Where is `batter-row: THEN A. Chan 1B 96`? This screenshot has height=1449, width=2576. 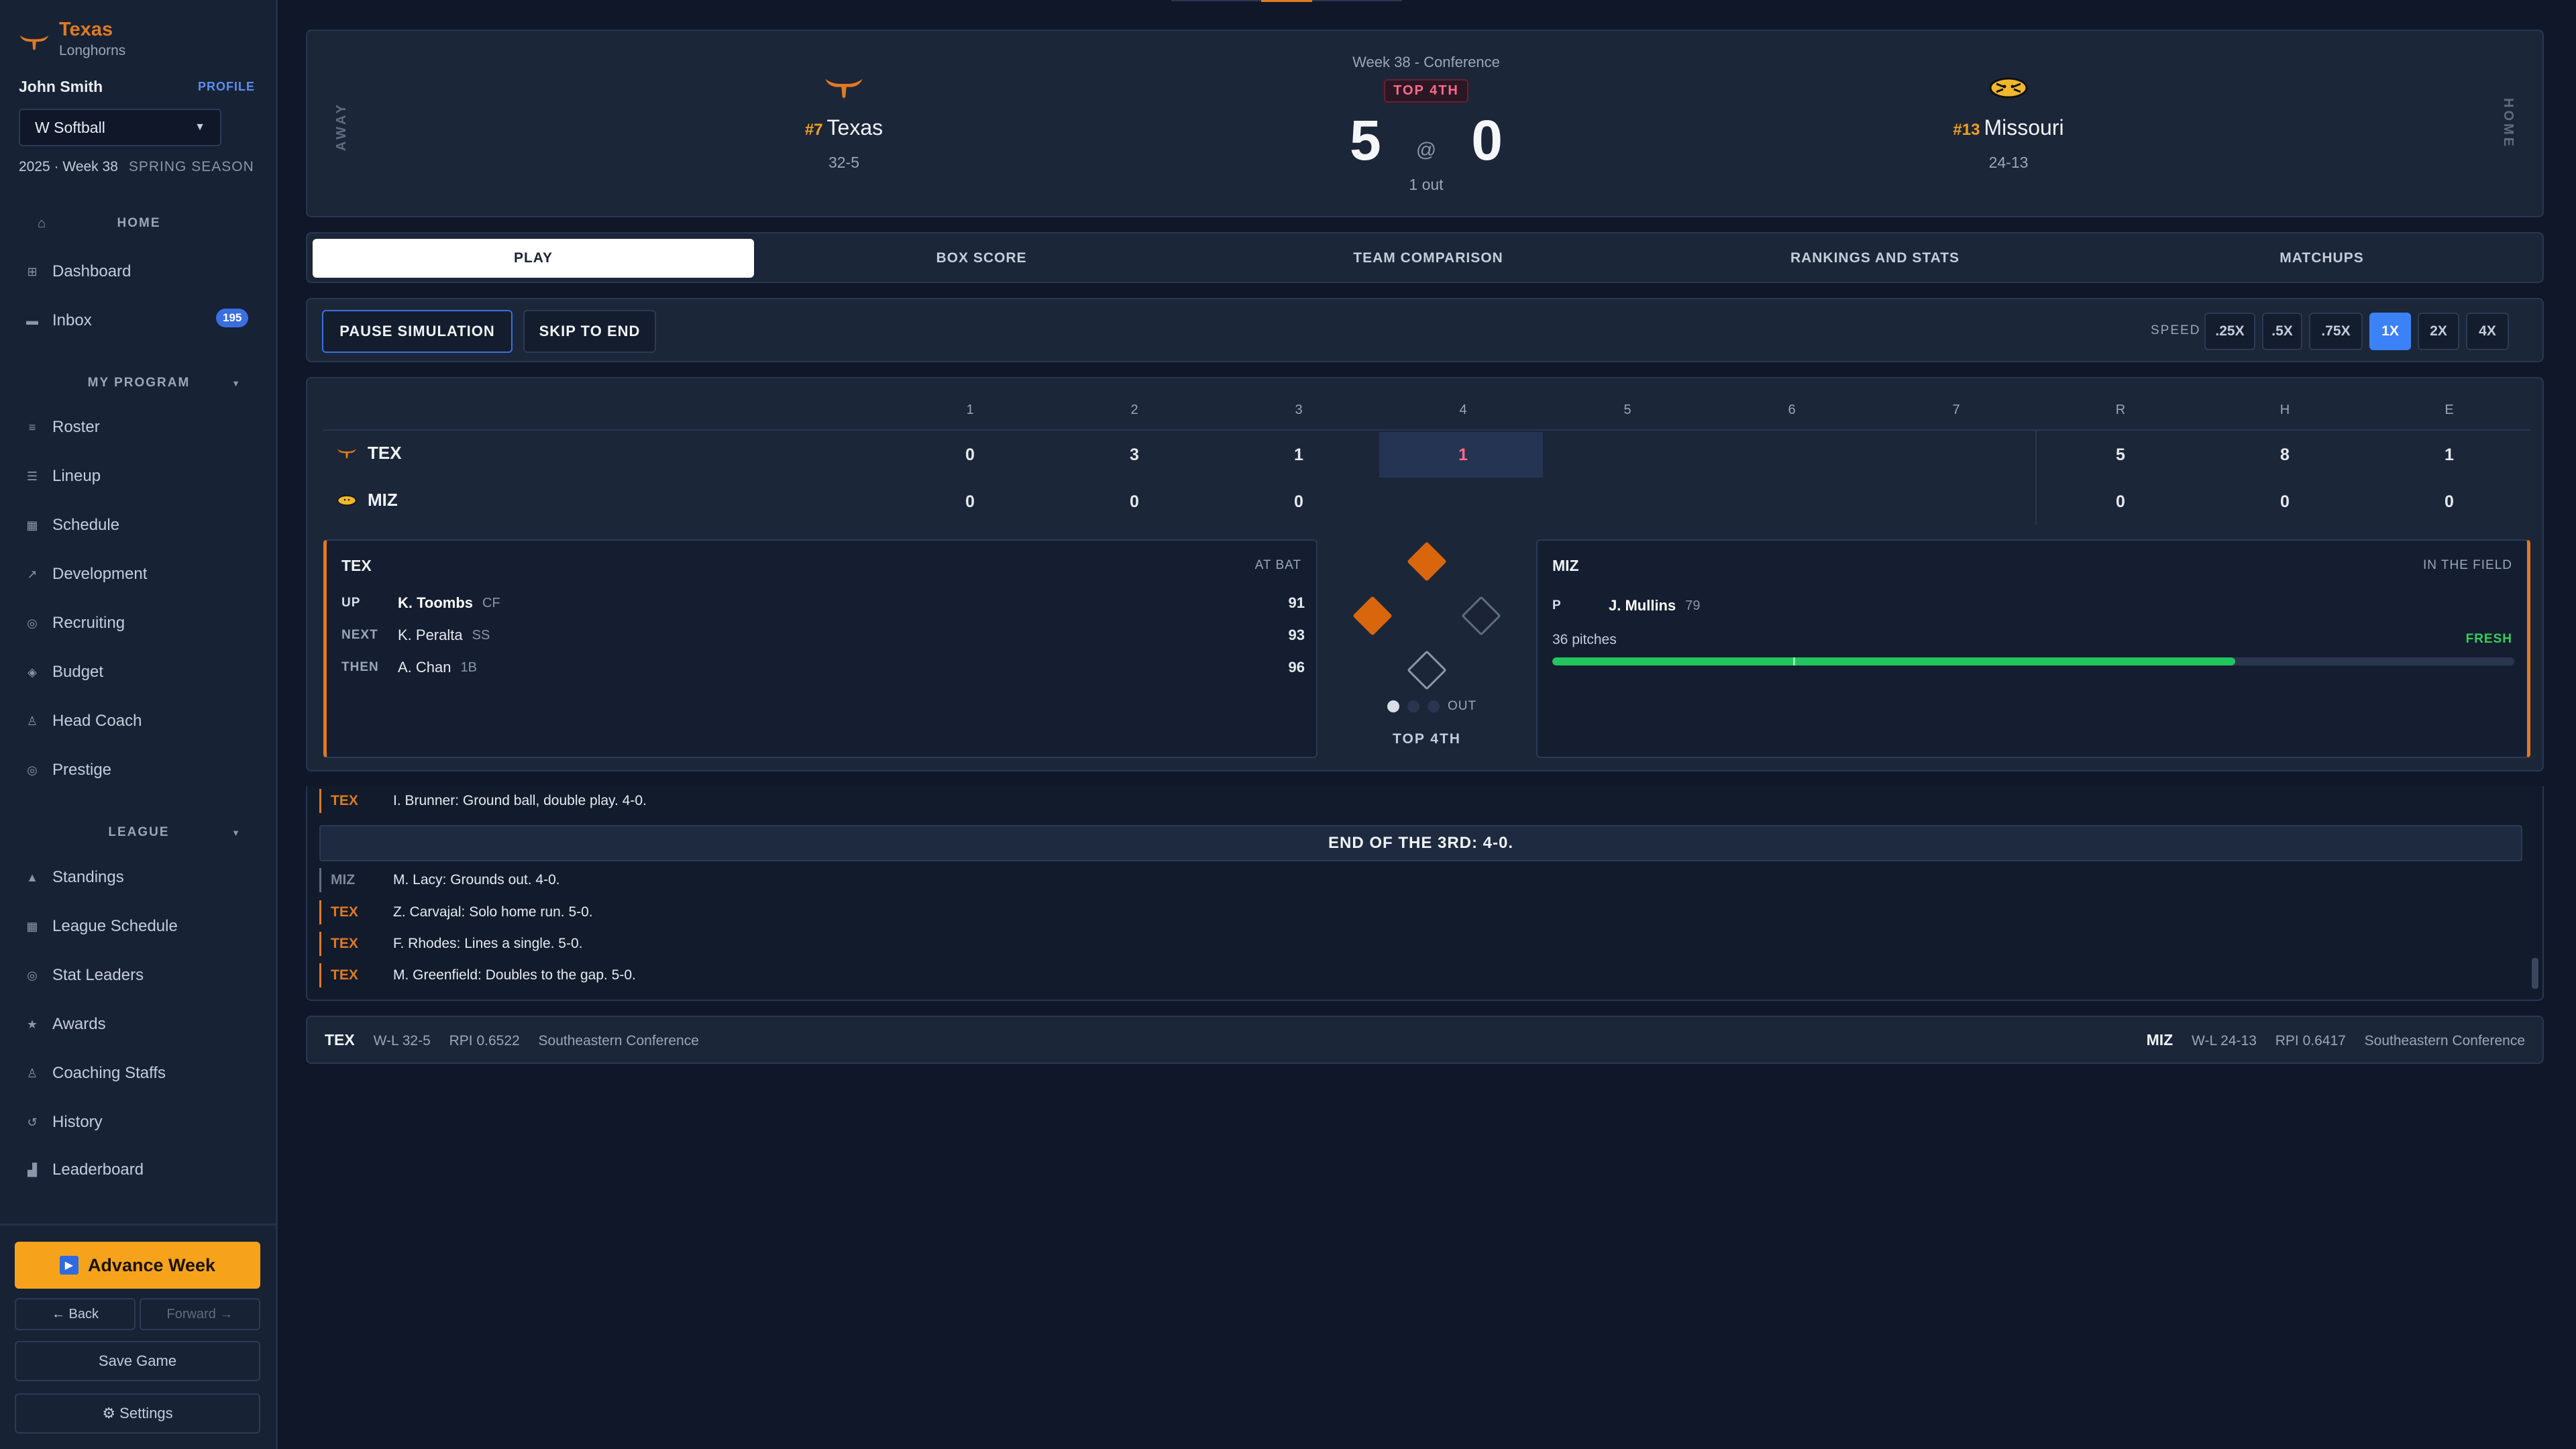
batter-row: THEN A. Chan 1B 96 is located at coordinates (823, 667).